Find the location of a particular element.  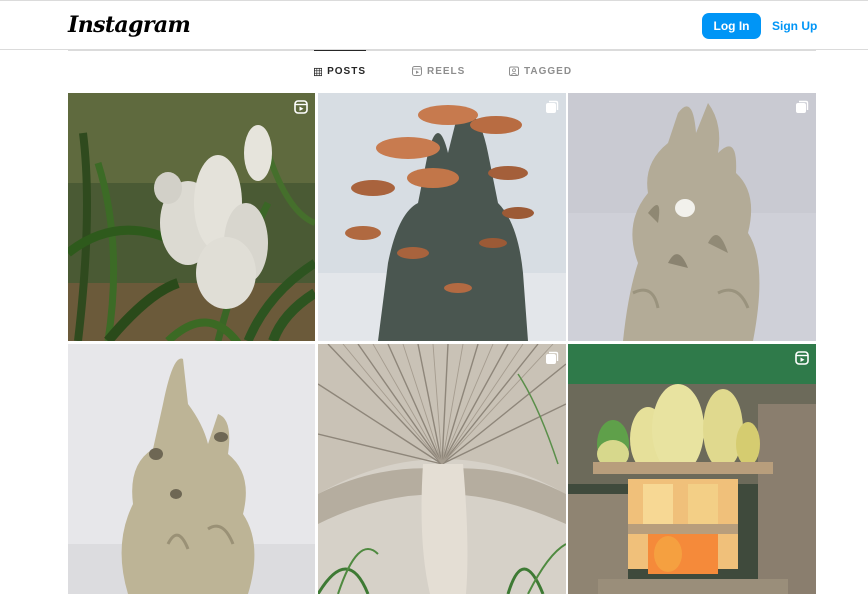

top-navigation-bar: Instagram Log In Sign Up is located at coordinates (434, 25).